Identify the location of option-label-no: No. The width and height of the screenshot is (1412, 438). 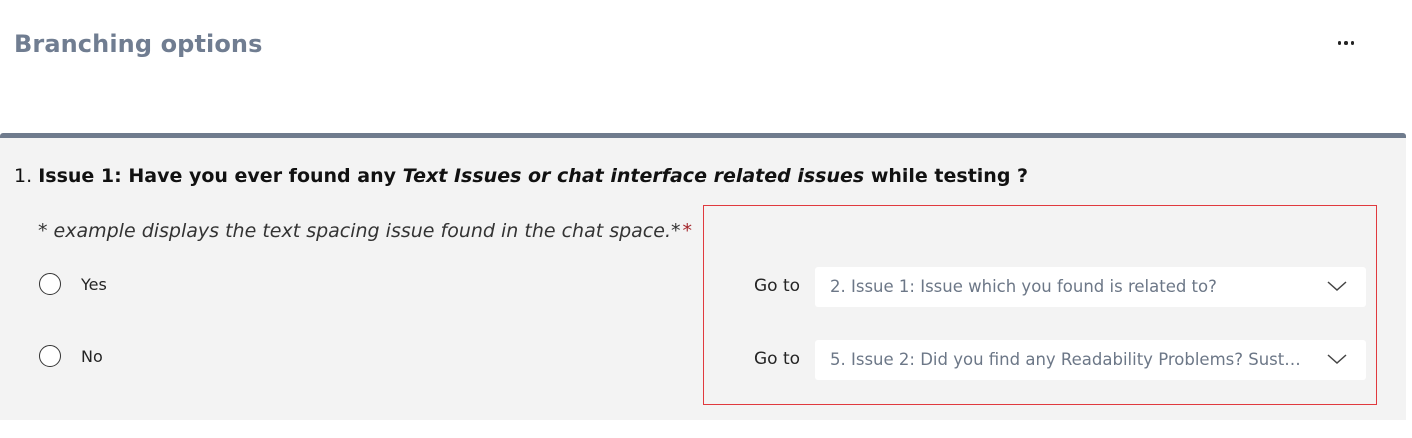
(92, 356).